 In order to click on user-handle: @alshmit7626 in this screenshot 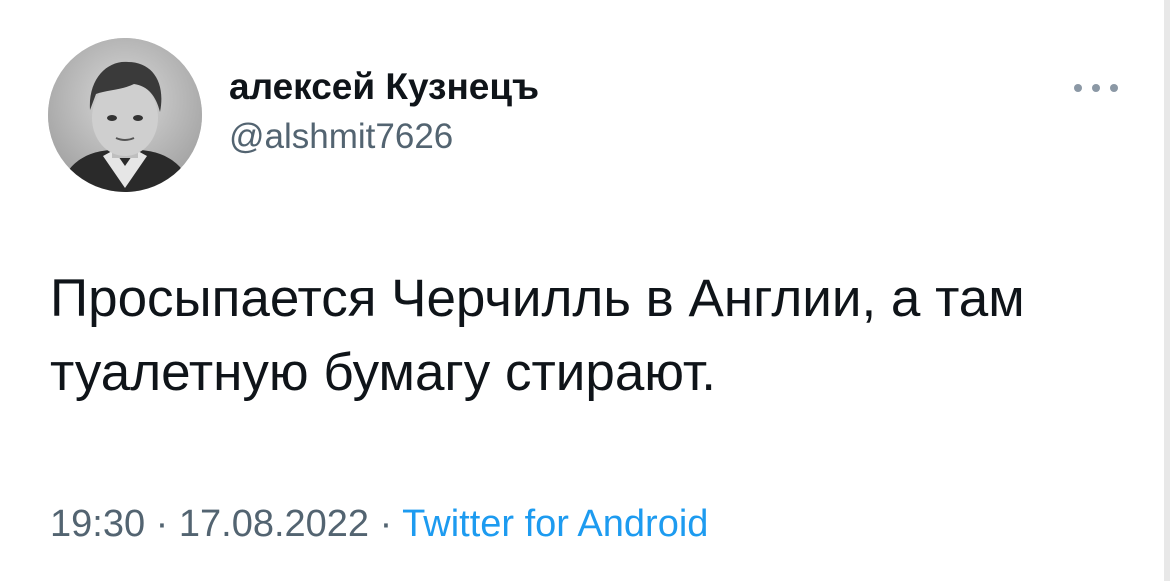, I will do `click(384, 137)`.